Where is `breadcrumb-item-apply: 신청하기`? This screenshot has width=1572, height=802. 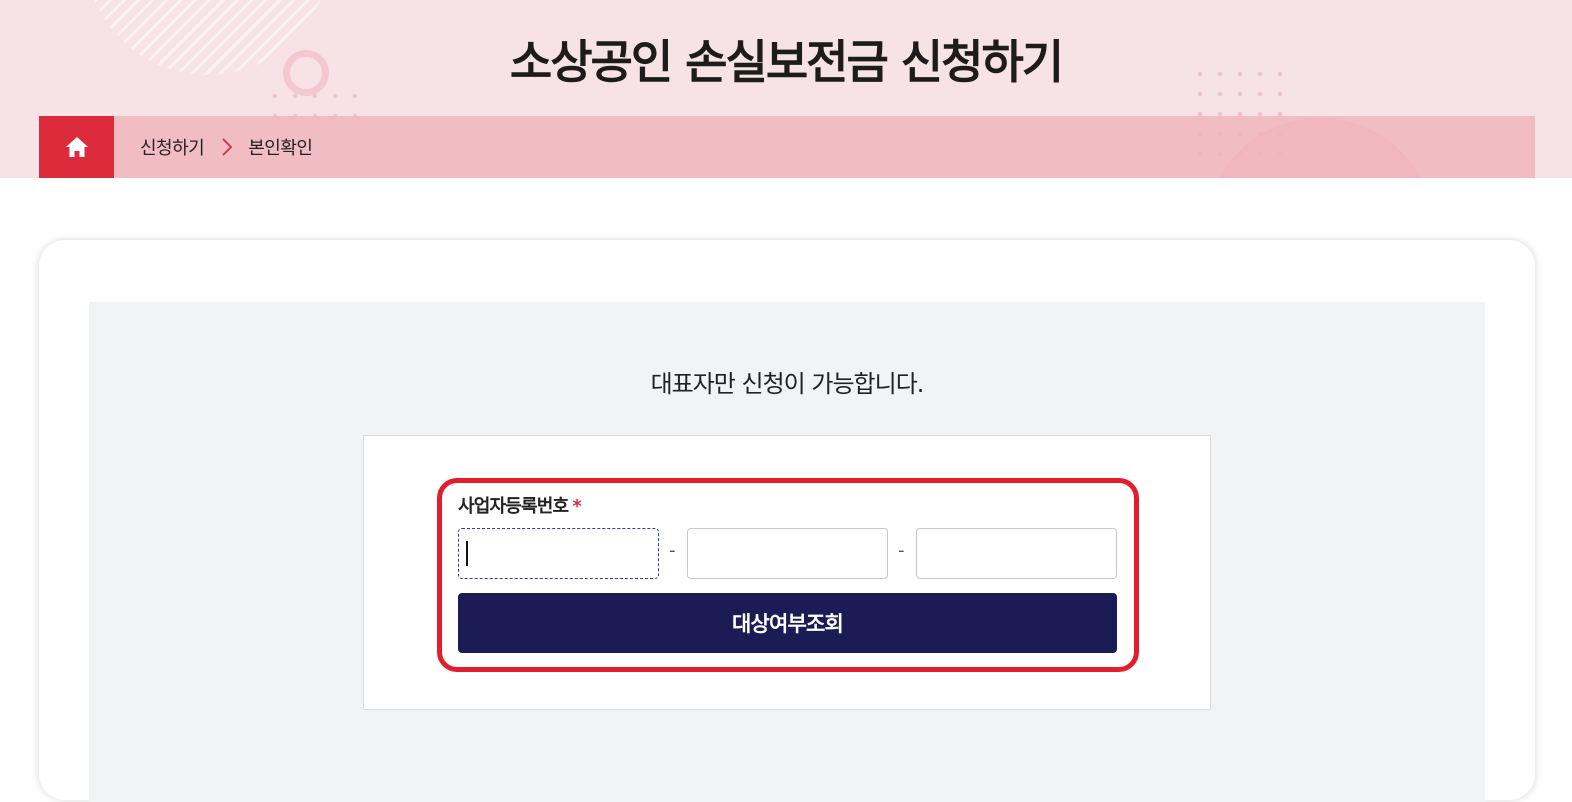
breadcrumb-item-apply: 신청하기 is located at coordinates (172, 147).